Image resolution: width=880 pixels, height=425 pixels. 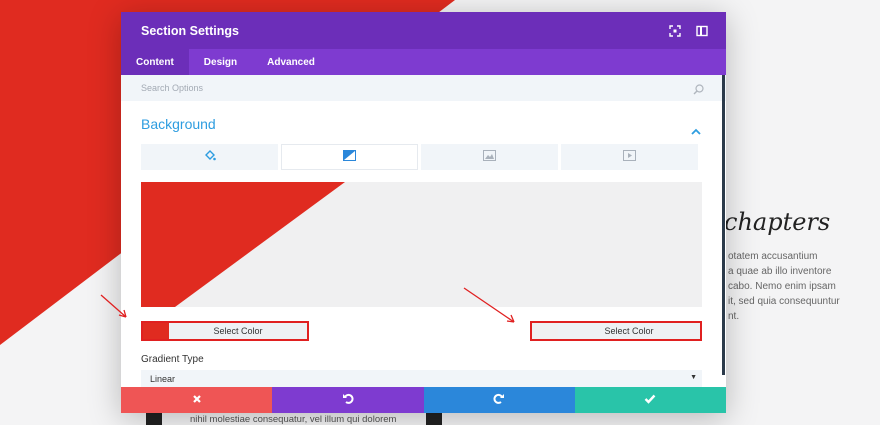 I want to click on video-icon, so click(x=629, y=157).